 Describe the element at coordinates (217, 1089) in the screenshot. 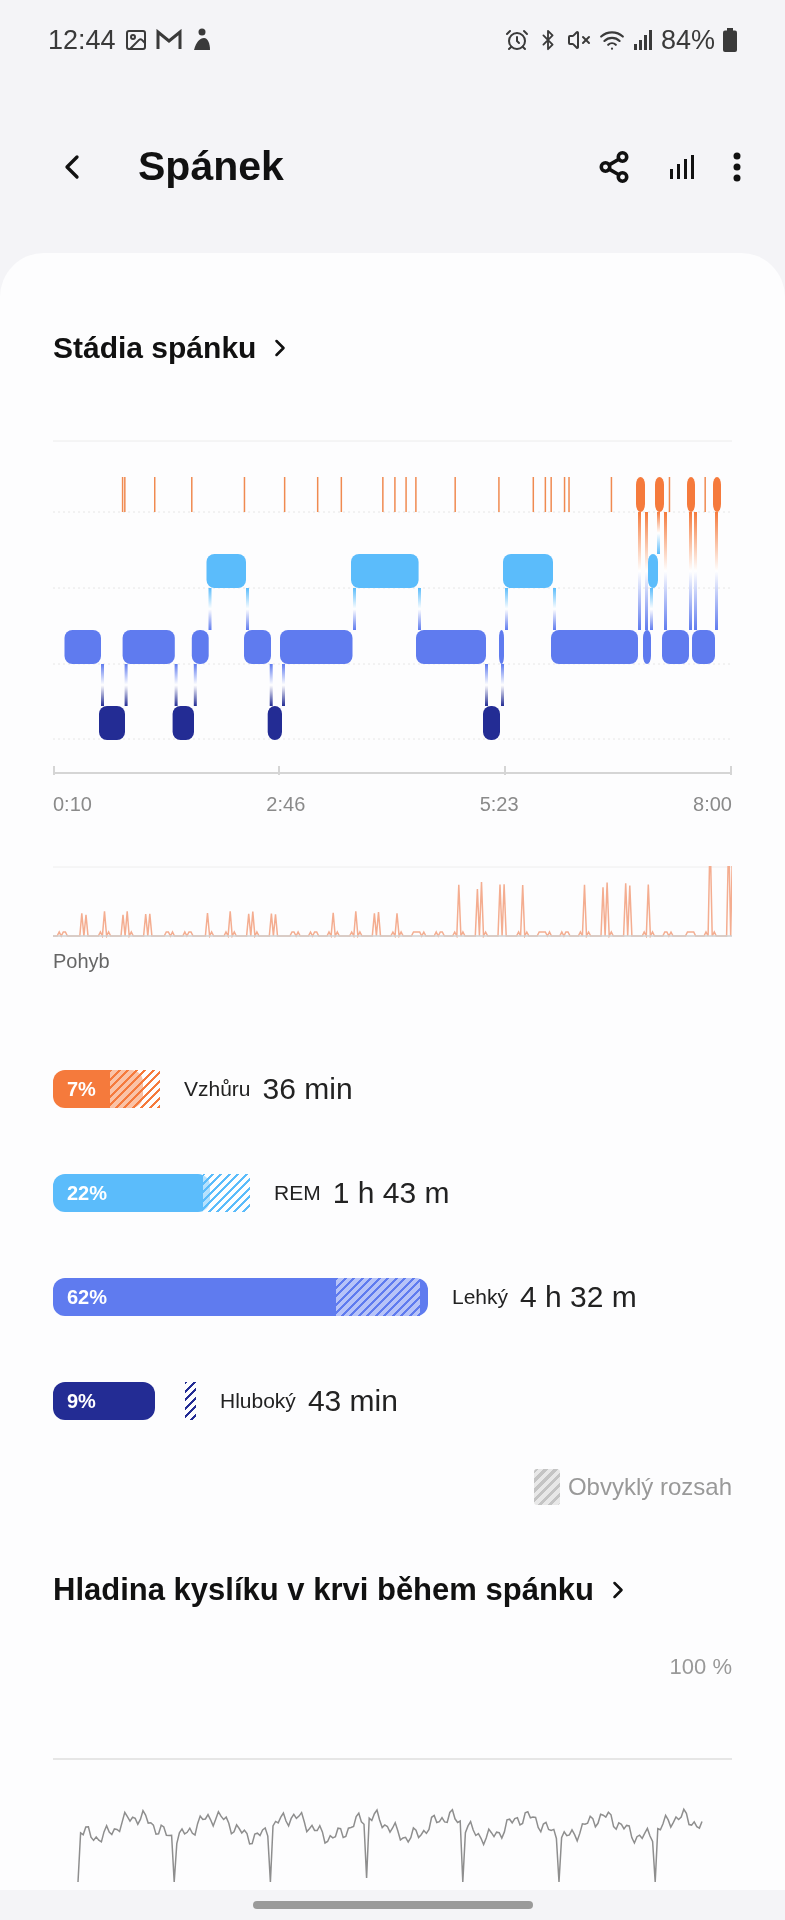

I see `stage-label: Vzhůru` at that location.